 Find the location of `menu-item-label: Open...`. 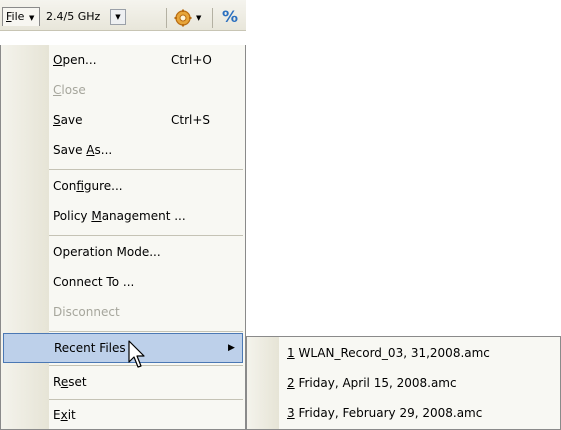

menu-item-label: Open... is located at coordinates (75, 60).